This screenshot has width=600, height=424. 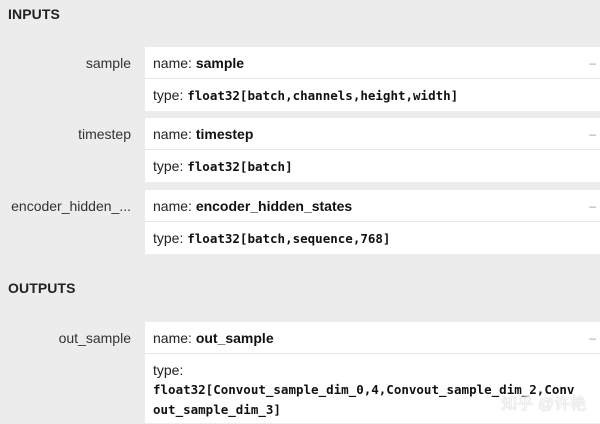 I want to click on input-type-row: type: float32[batch,sequence,768], so click(x=372, y=238).